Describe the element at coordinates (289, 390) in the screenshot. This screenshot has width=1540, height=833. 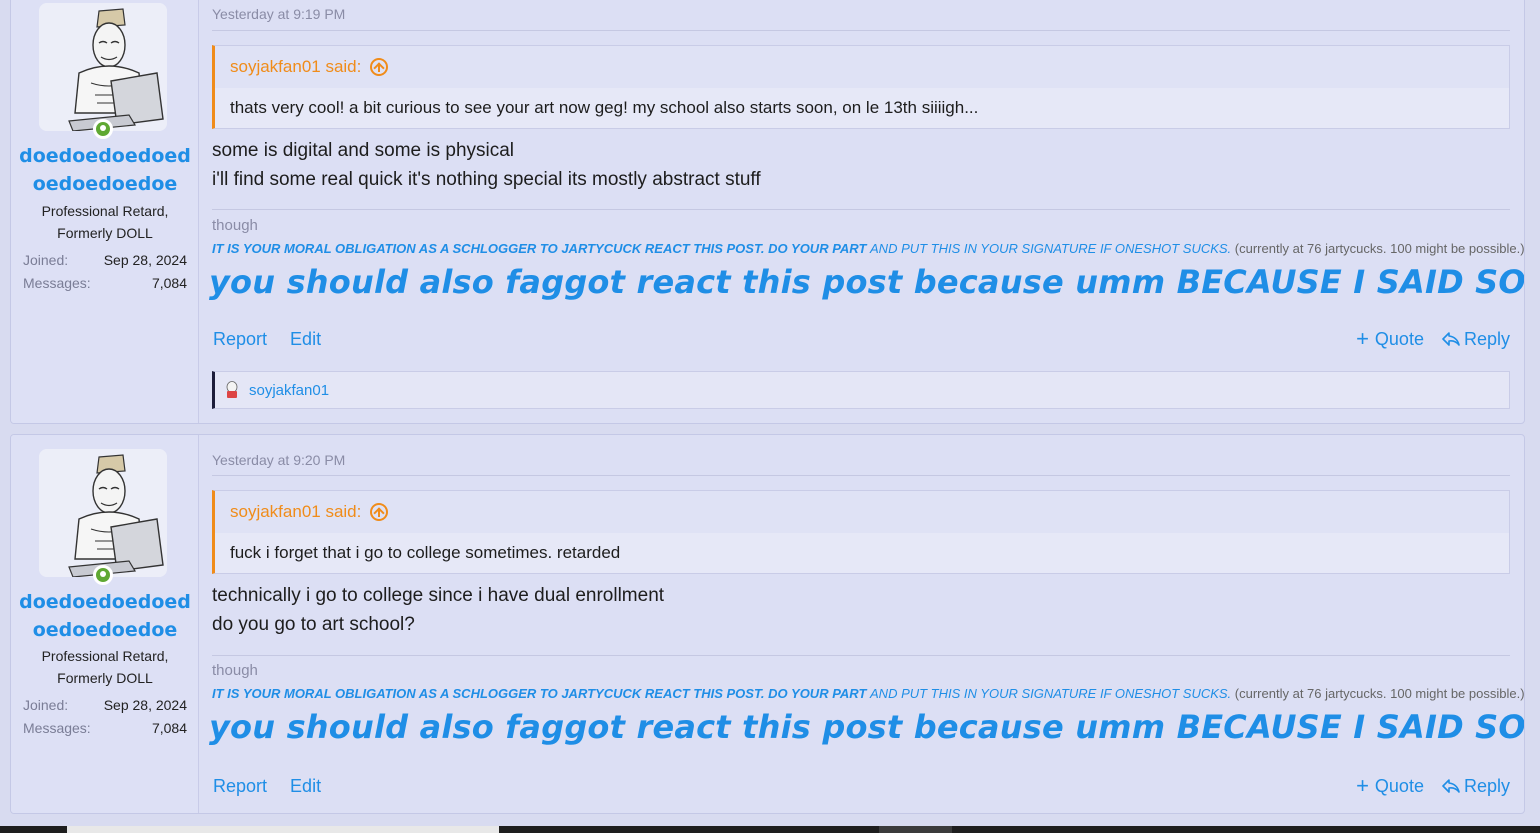
I see `reaction-user-link: soyjakfan01` at that location.